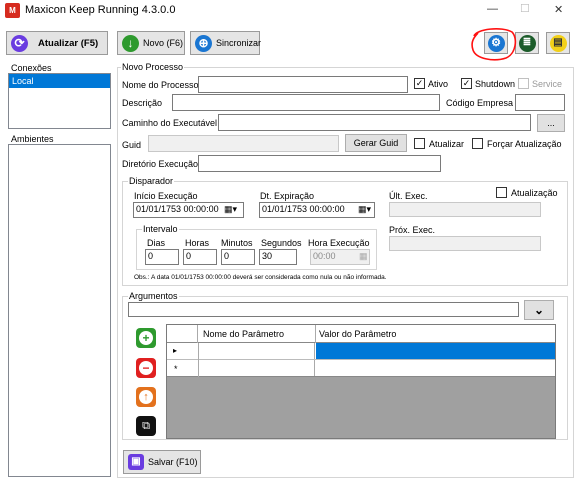 The image size is (577, 478). I want to click on sync-button: ⊕ Sincronizar, so click(225, 43).